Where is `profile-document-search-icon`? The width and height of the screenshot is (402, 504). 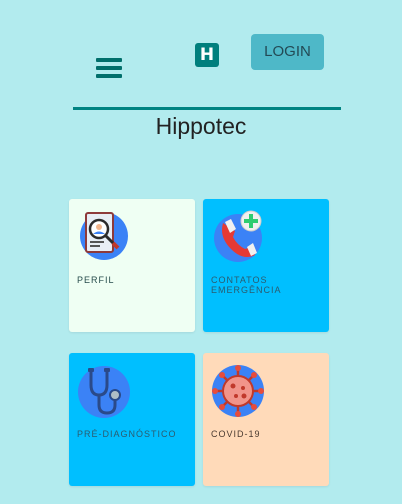 profile-document-search-icon is located at coordinates (104, 236).